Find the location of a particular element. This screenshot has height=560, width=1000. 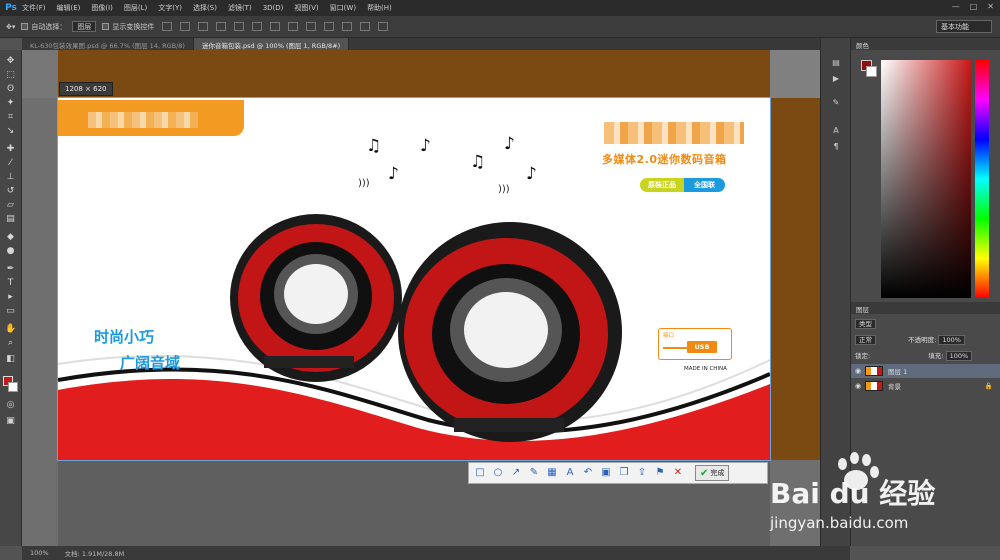

music-note-icon: ♪ is located at coordinates (393, 174).